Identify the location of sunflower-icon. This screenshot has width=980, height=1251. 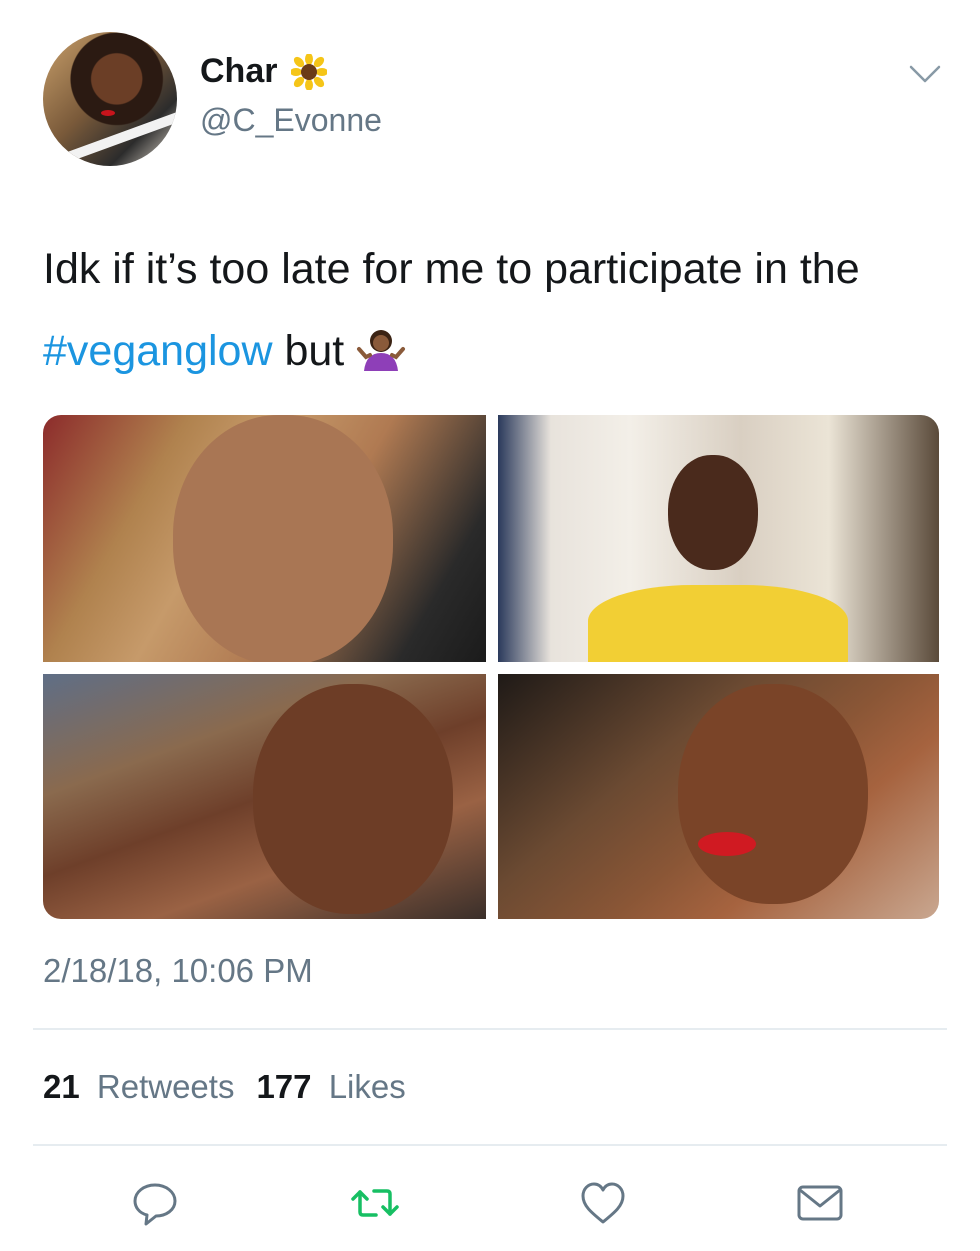
(309, 71).